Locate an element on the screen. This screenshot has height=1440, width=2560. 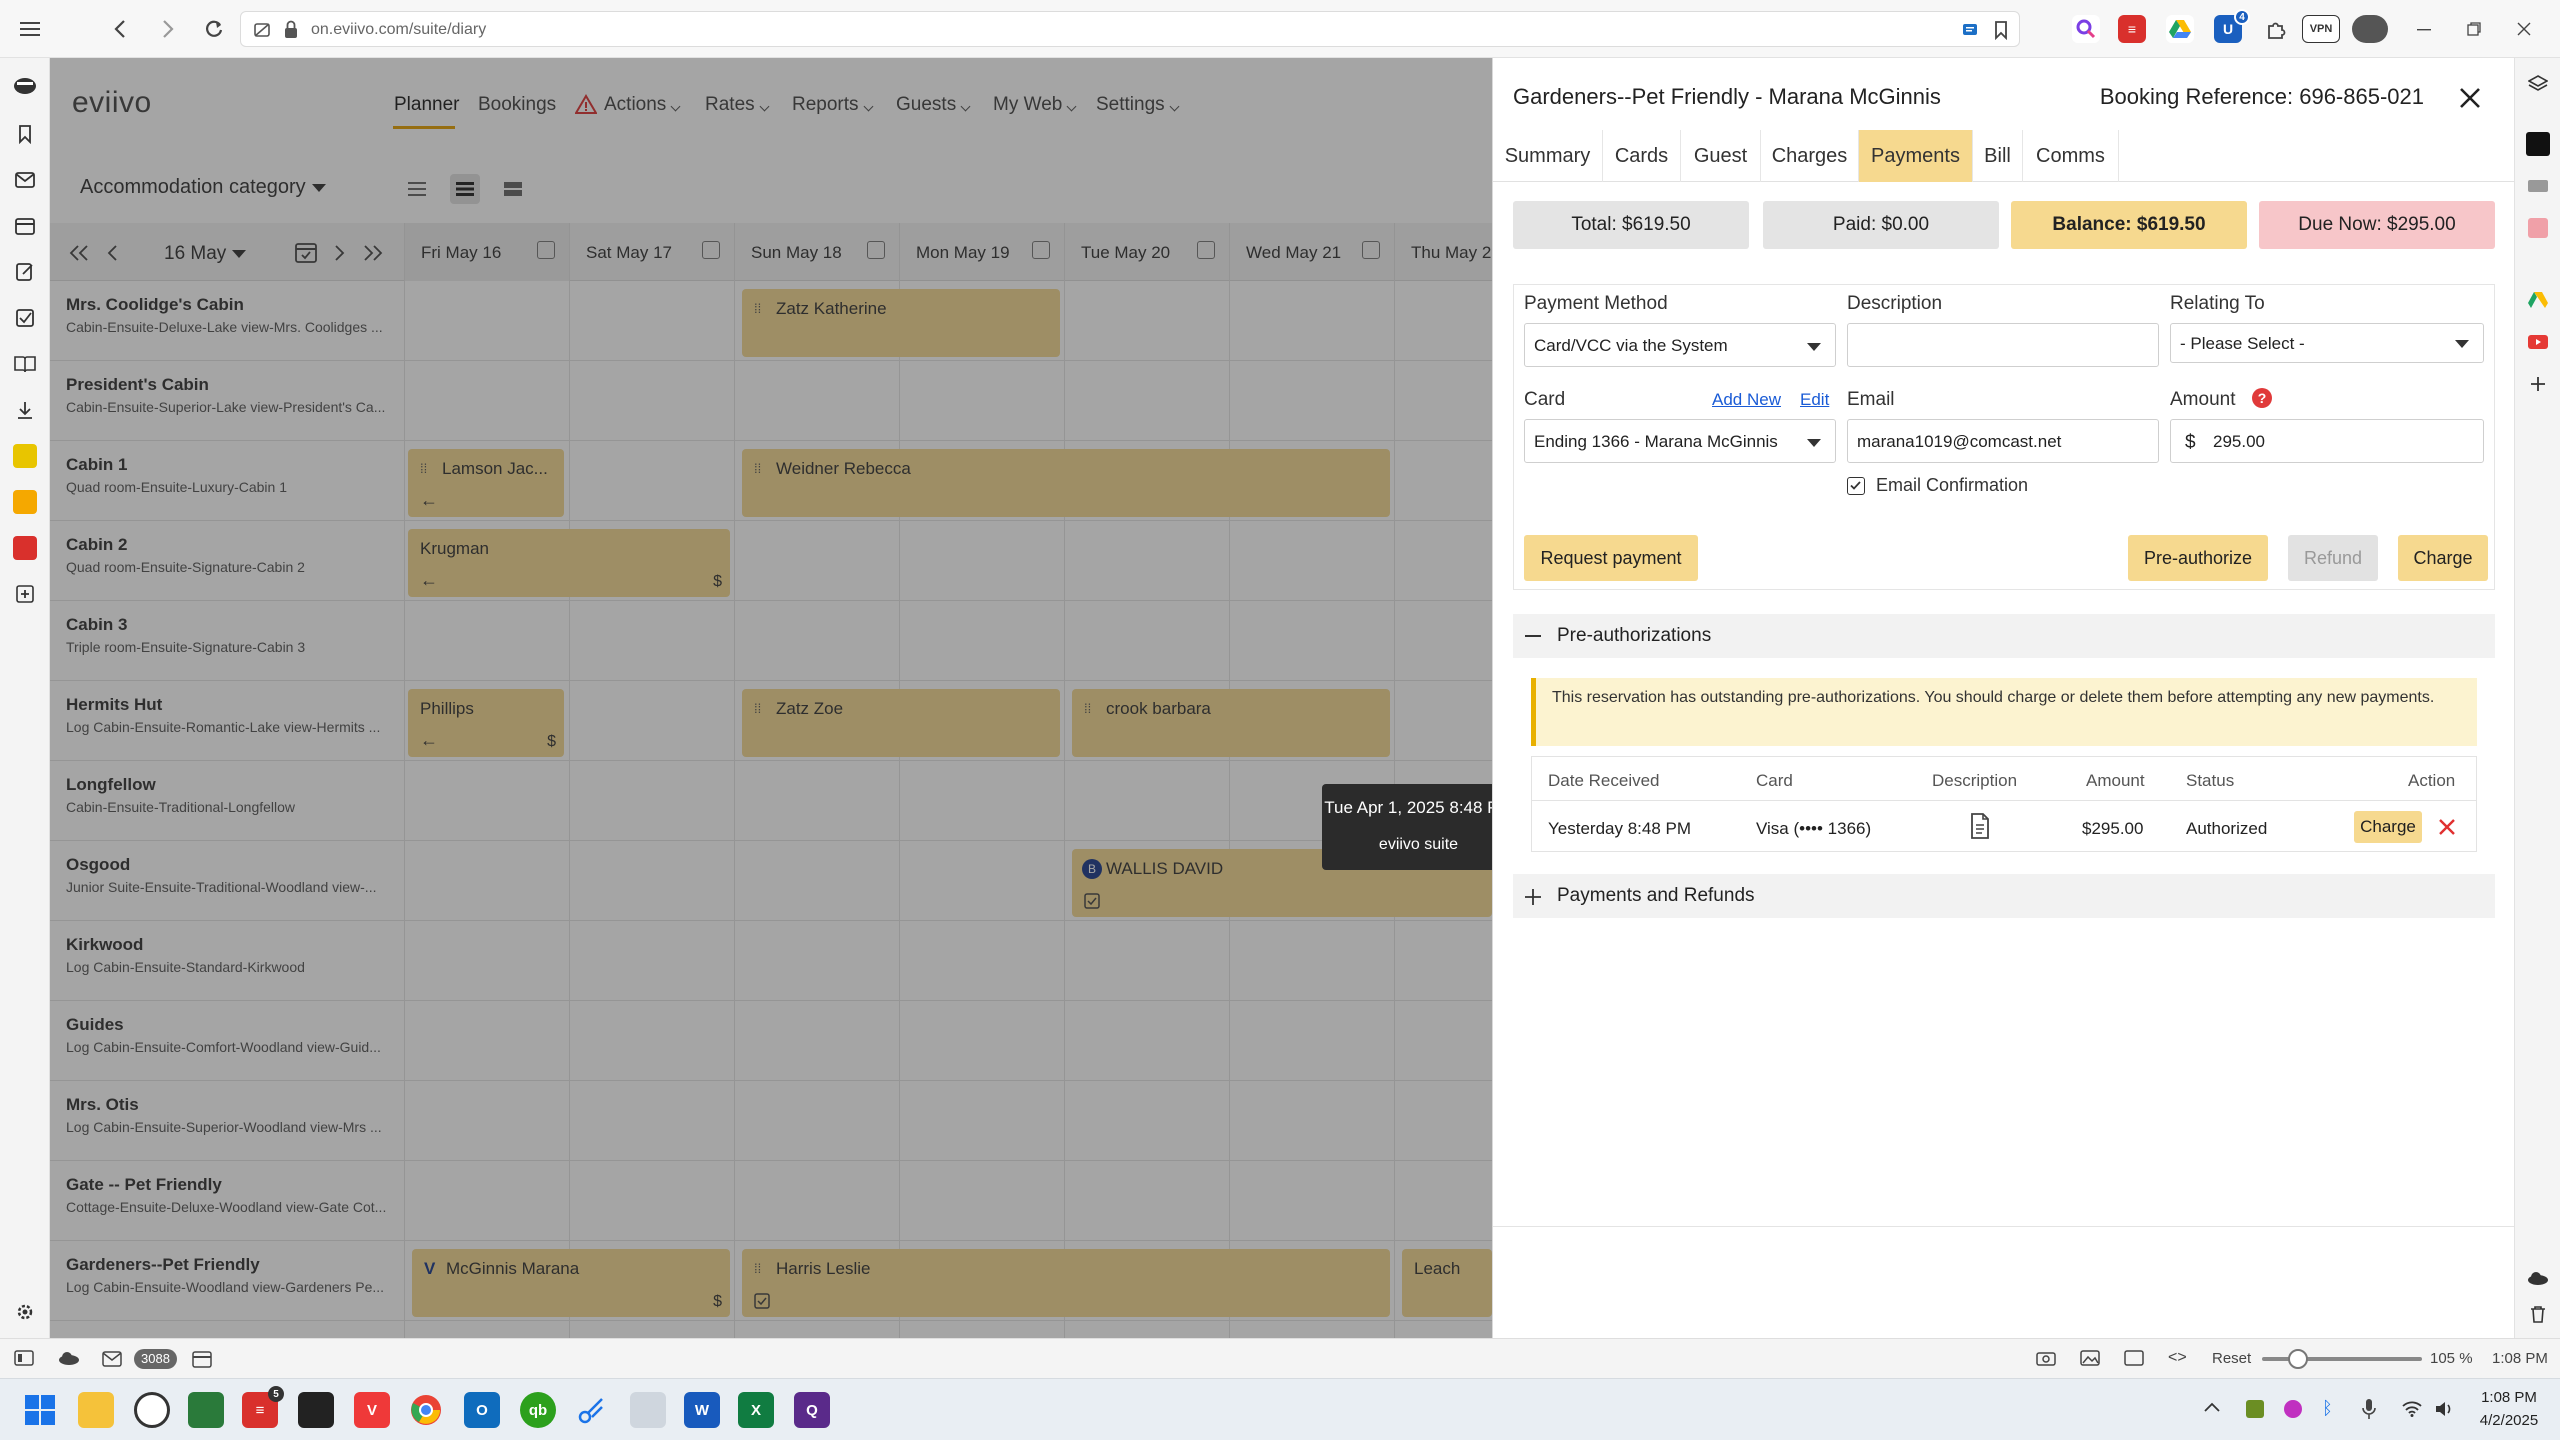
excel-icon: X is located at coordinates (756, 1410).